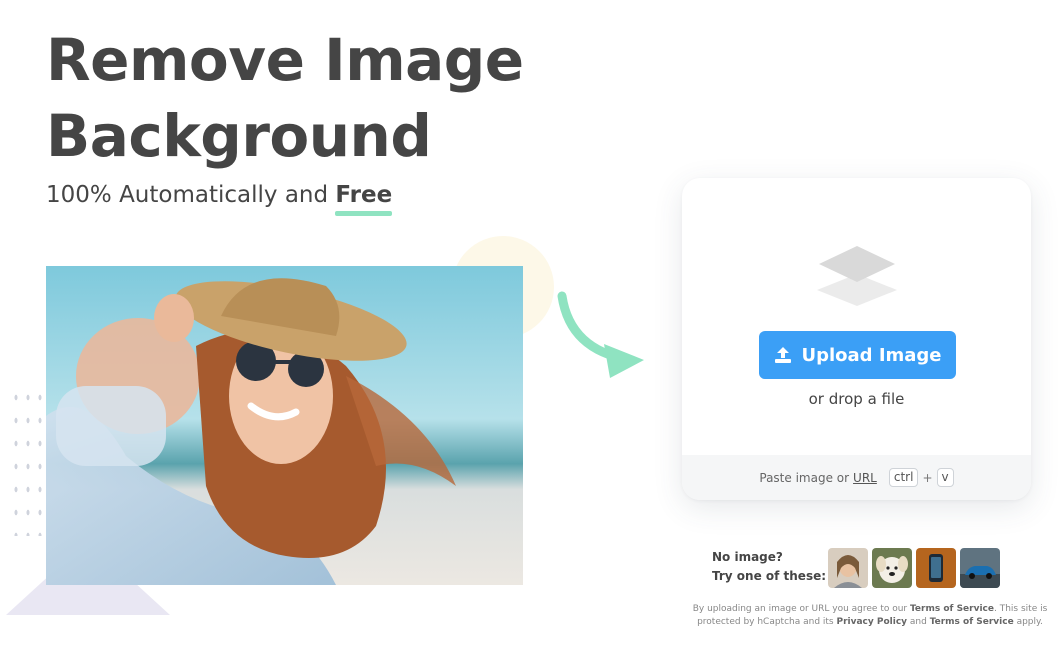  I want to click on curved-arrow-icon, so click(600, 334).